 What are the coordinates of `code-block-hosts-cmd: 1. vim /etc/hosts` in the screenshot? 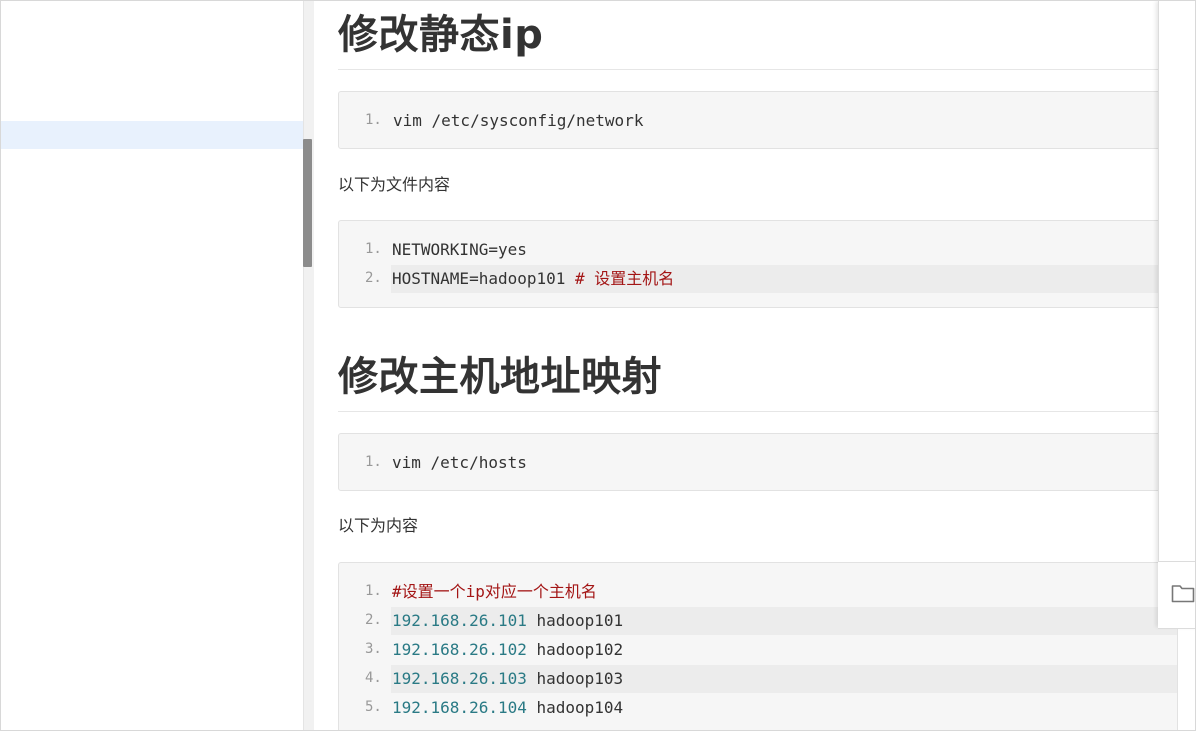 It's located at (758, 462).